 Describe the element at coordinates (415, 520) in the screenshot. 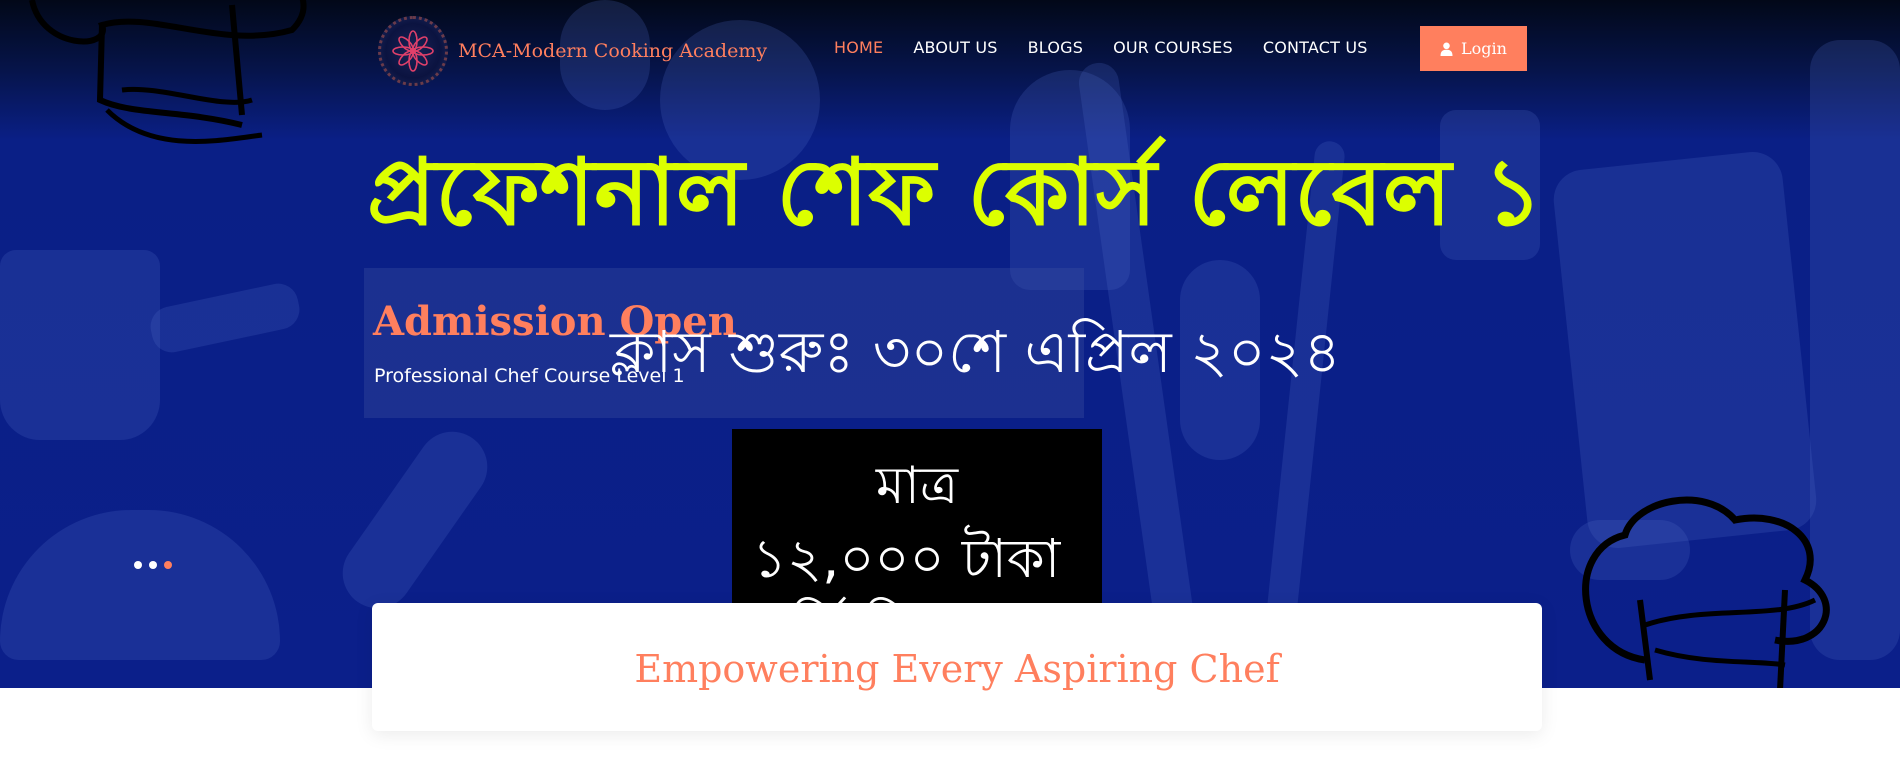

I see `spoon-silhouette` at that location.